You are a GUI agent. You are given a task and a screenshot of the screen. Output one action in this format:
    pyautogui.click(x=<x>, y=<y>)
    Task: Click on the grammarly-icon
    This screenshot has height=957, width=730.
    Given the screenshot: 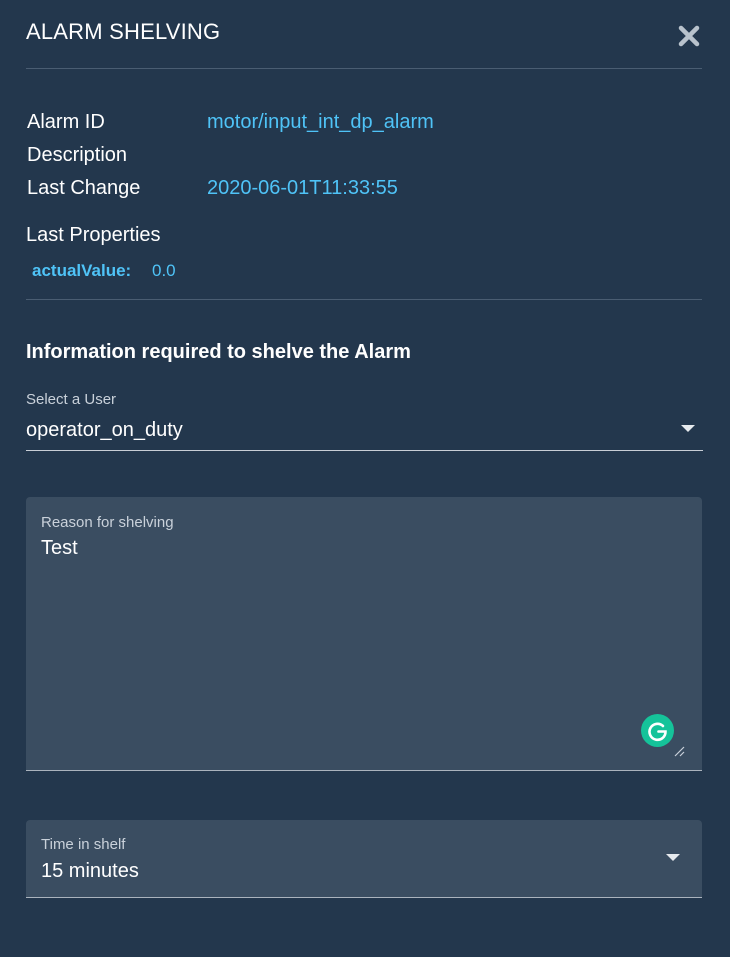 What is the action you would take?
    pyautogui.click(x=657, y=730)
    